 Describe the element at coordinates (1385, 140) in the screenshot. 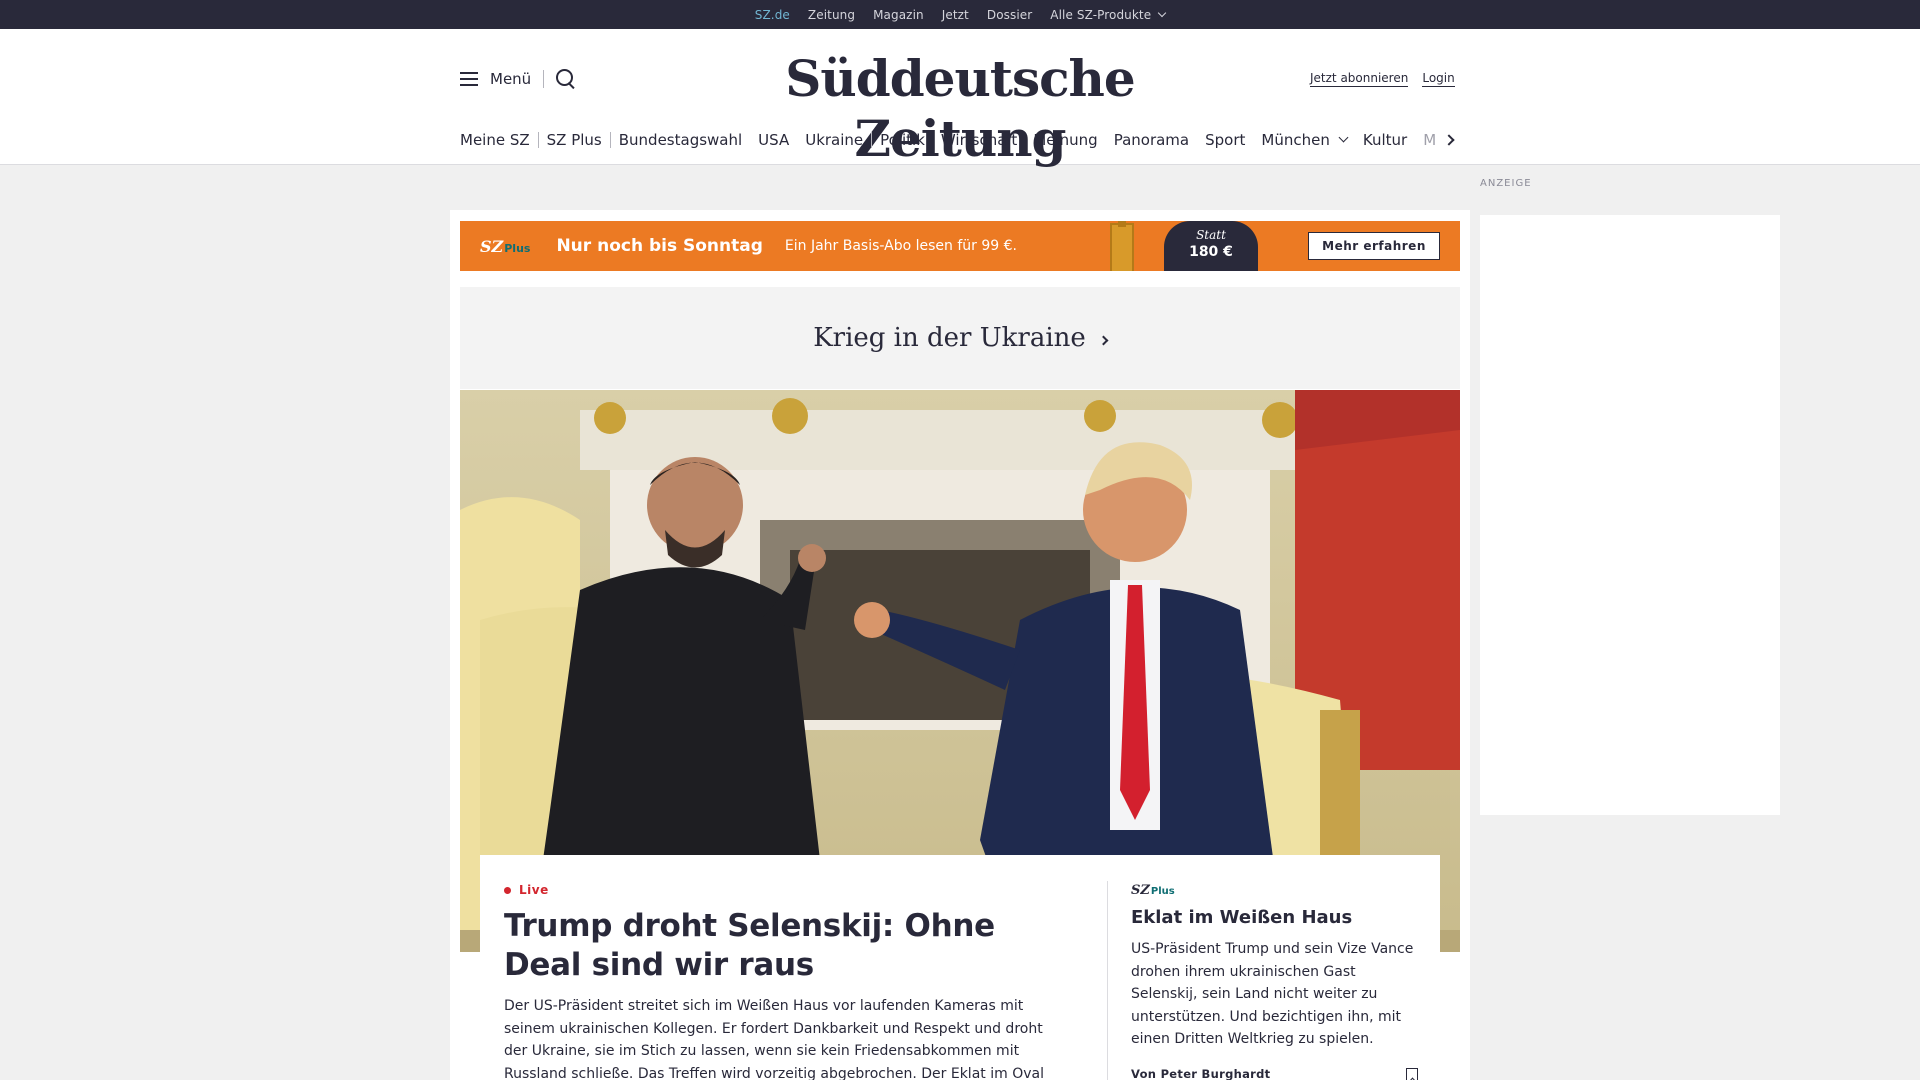

I see `nav-item-kultur: Kultur` at that location.